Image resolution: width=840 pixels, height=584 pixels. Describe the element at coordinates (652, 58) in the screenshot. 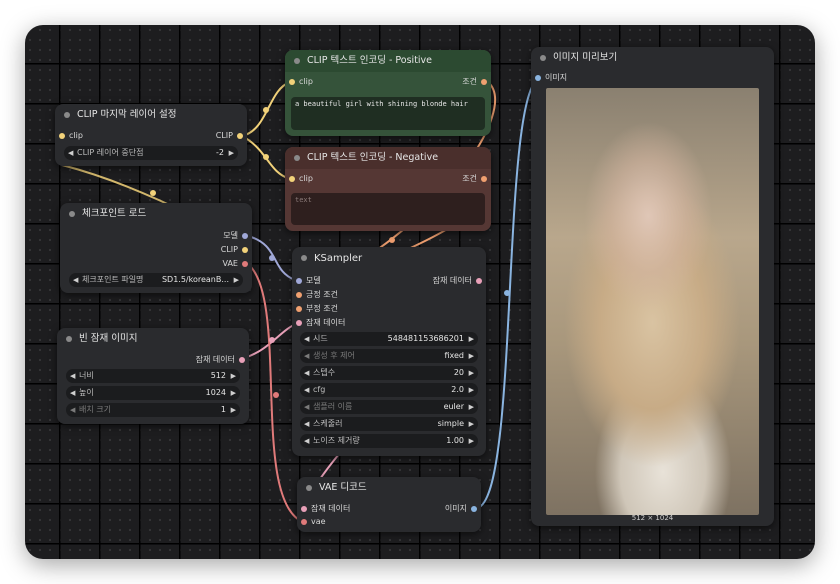

I see `node-header: 이미지 미리보기` at that location.